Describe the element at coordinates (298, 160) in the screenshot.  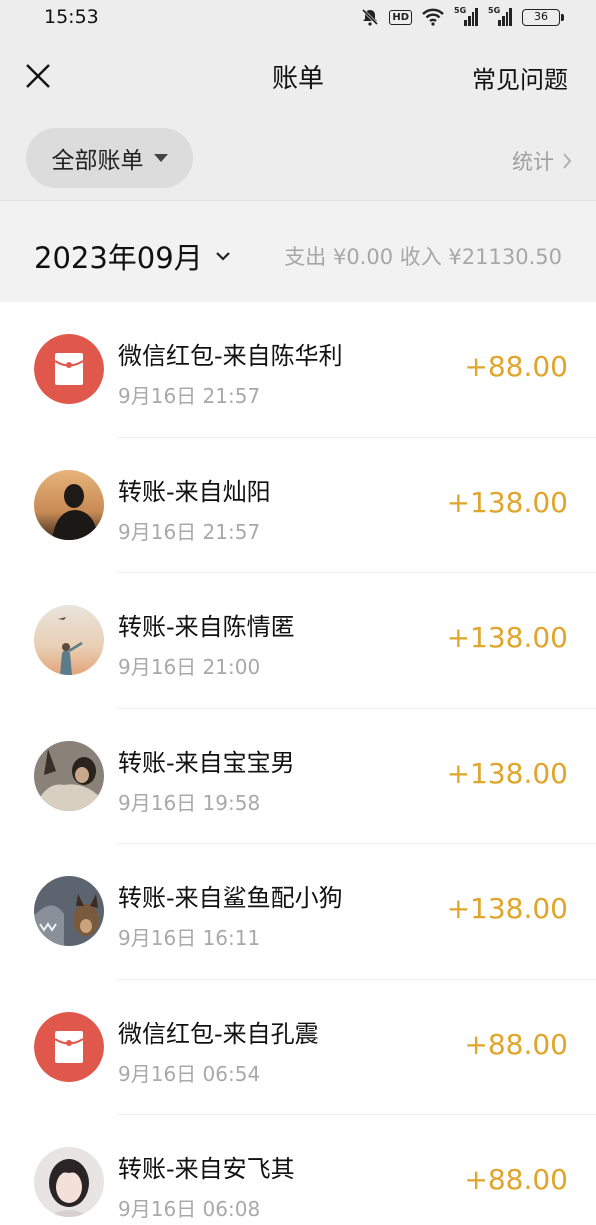
I see `filter-row: 全部账单 统计` at that location.